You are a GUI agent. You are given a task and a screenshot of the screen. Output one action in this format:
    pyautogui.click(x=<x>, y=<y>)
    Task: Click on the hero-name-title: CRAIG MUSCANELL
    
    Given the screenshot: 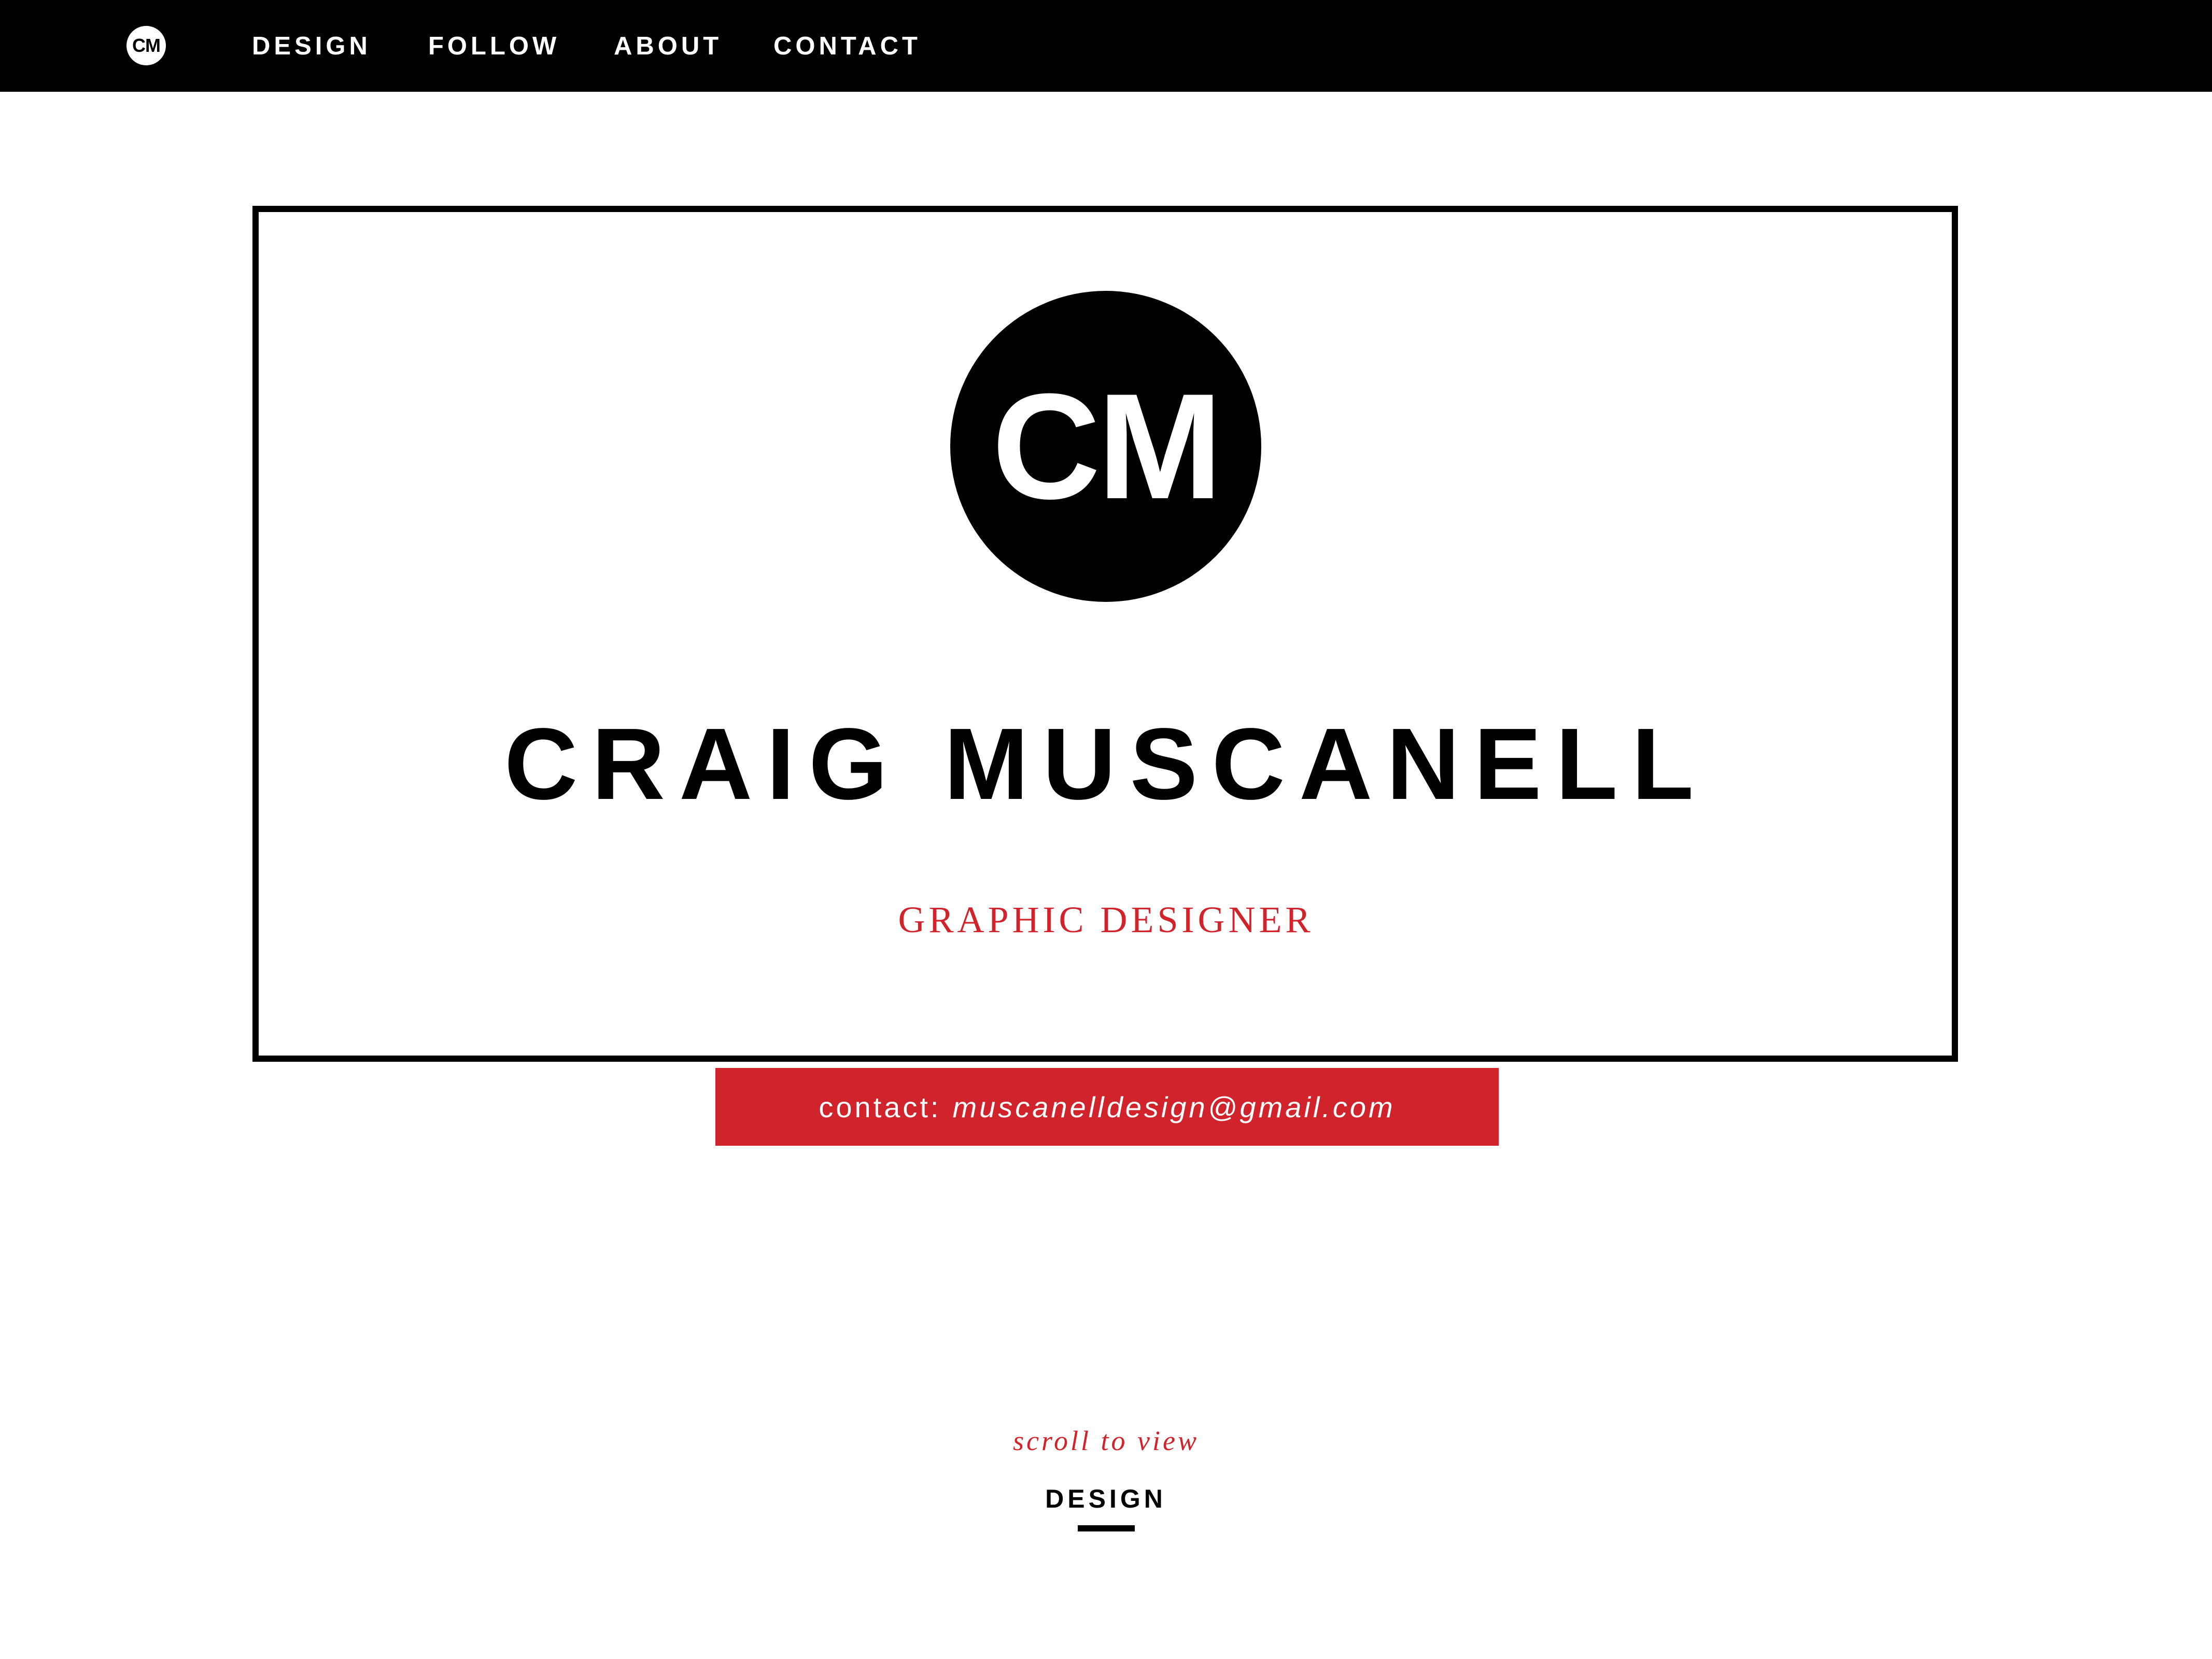 What is the action you would take?
    pyautogui.click(x=1106, y=764)
    